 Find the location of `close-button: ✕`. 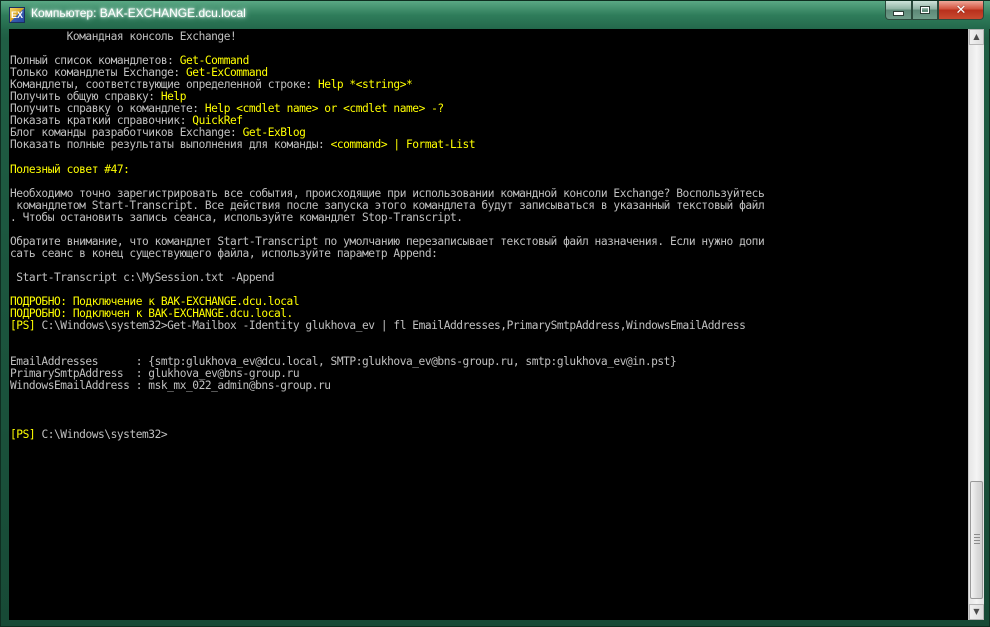

close-button: ✕ is located at coordinates (961, 10).